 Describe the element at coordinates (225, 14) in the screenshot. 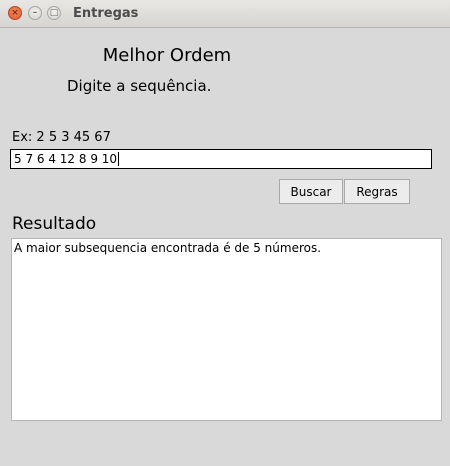

I see `window-titlebar: × – □ Entregas` at that location.